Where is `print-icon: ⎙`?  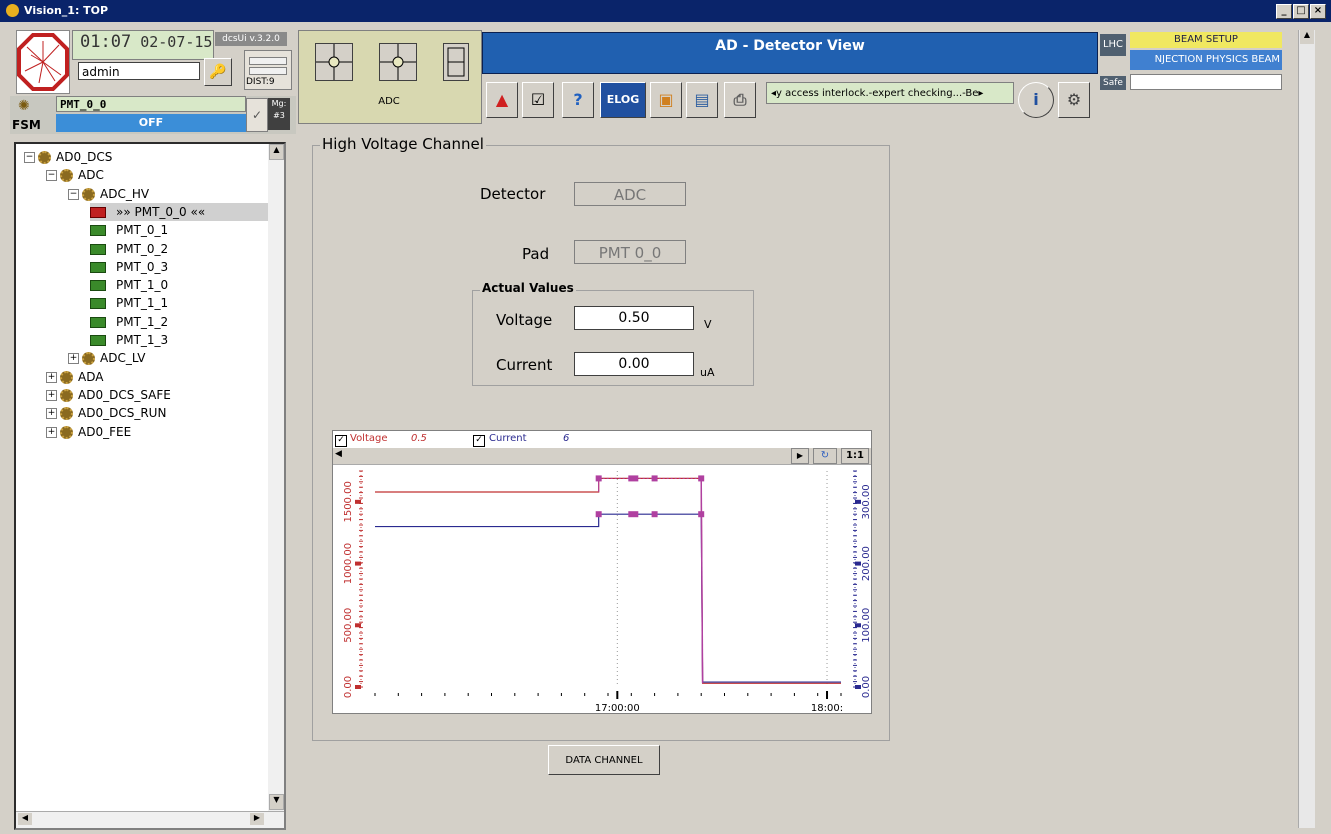
print-icon: ⎙ is located at coordinates (740, 100).